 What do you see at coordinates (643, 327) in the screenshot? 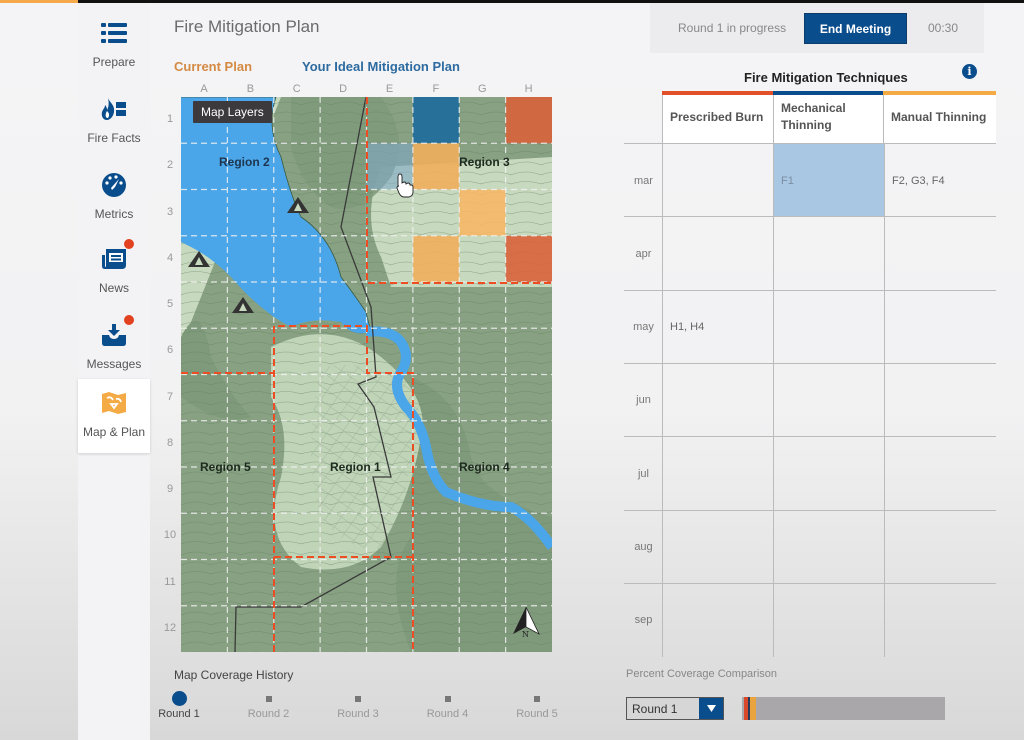
I see `month-label: may` at bounding box center [643, 327].